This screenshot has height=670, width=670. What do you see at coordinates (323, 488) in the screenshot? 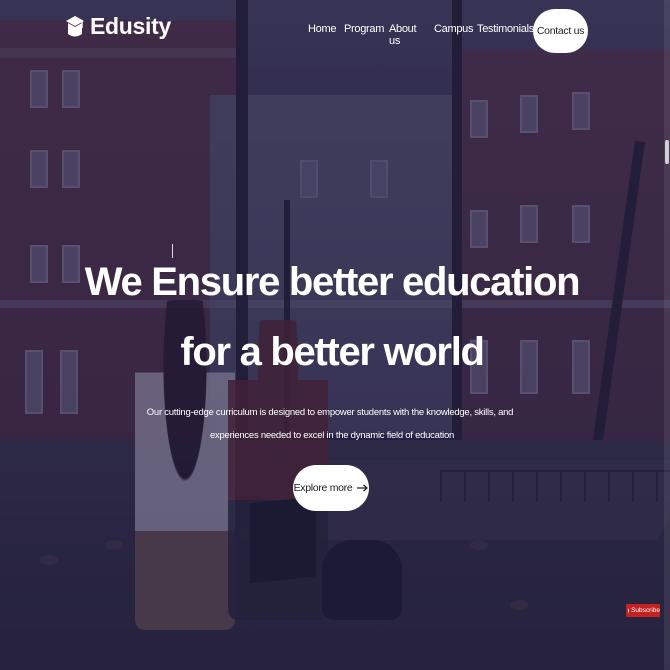
I see `explore-more-label: Explore more` at bounding box center [323, 488].